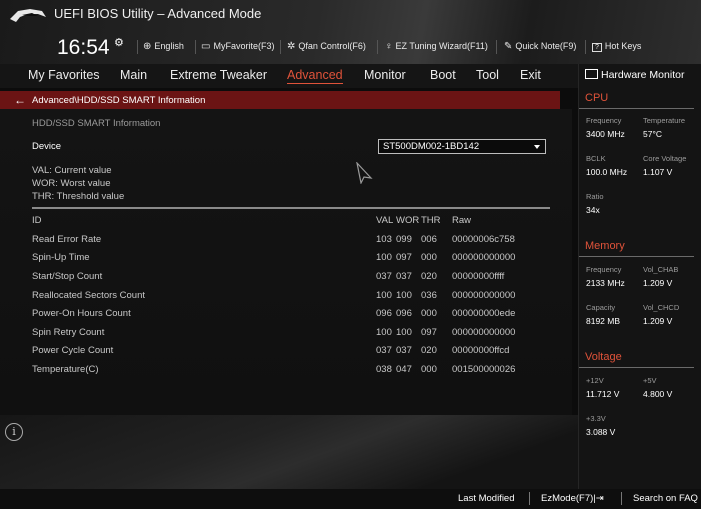  Describe the element at coordinates (604, 269) in the screenshot. I see `memory-frequency-label: Frequency` at that location.